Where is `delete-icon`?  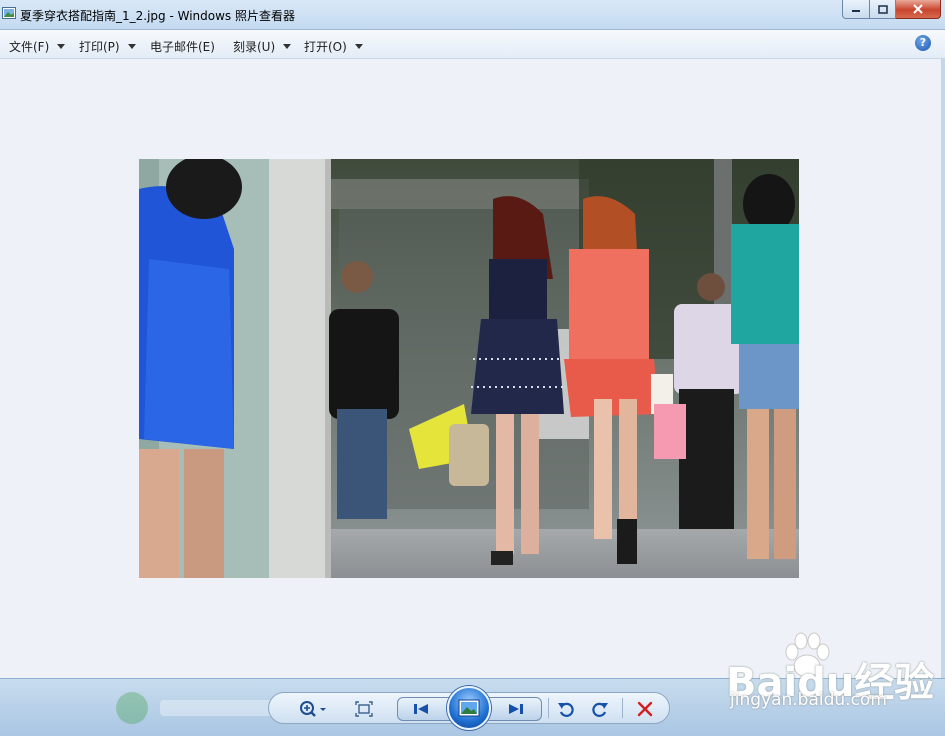
delete-icon is located at coordinates (645, 709).